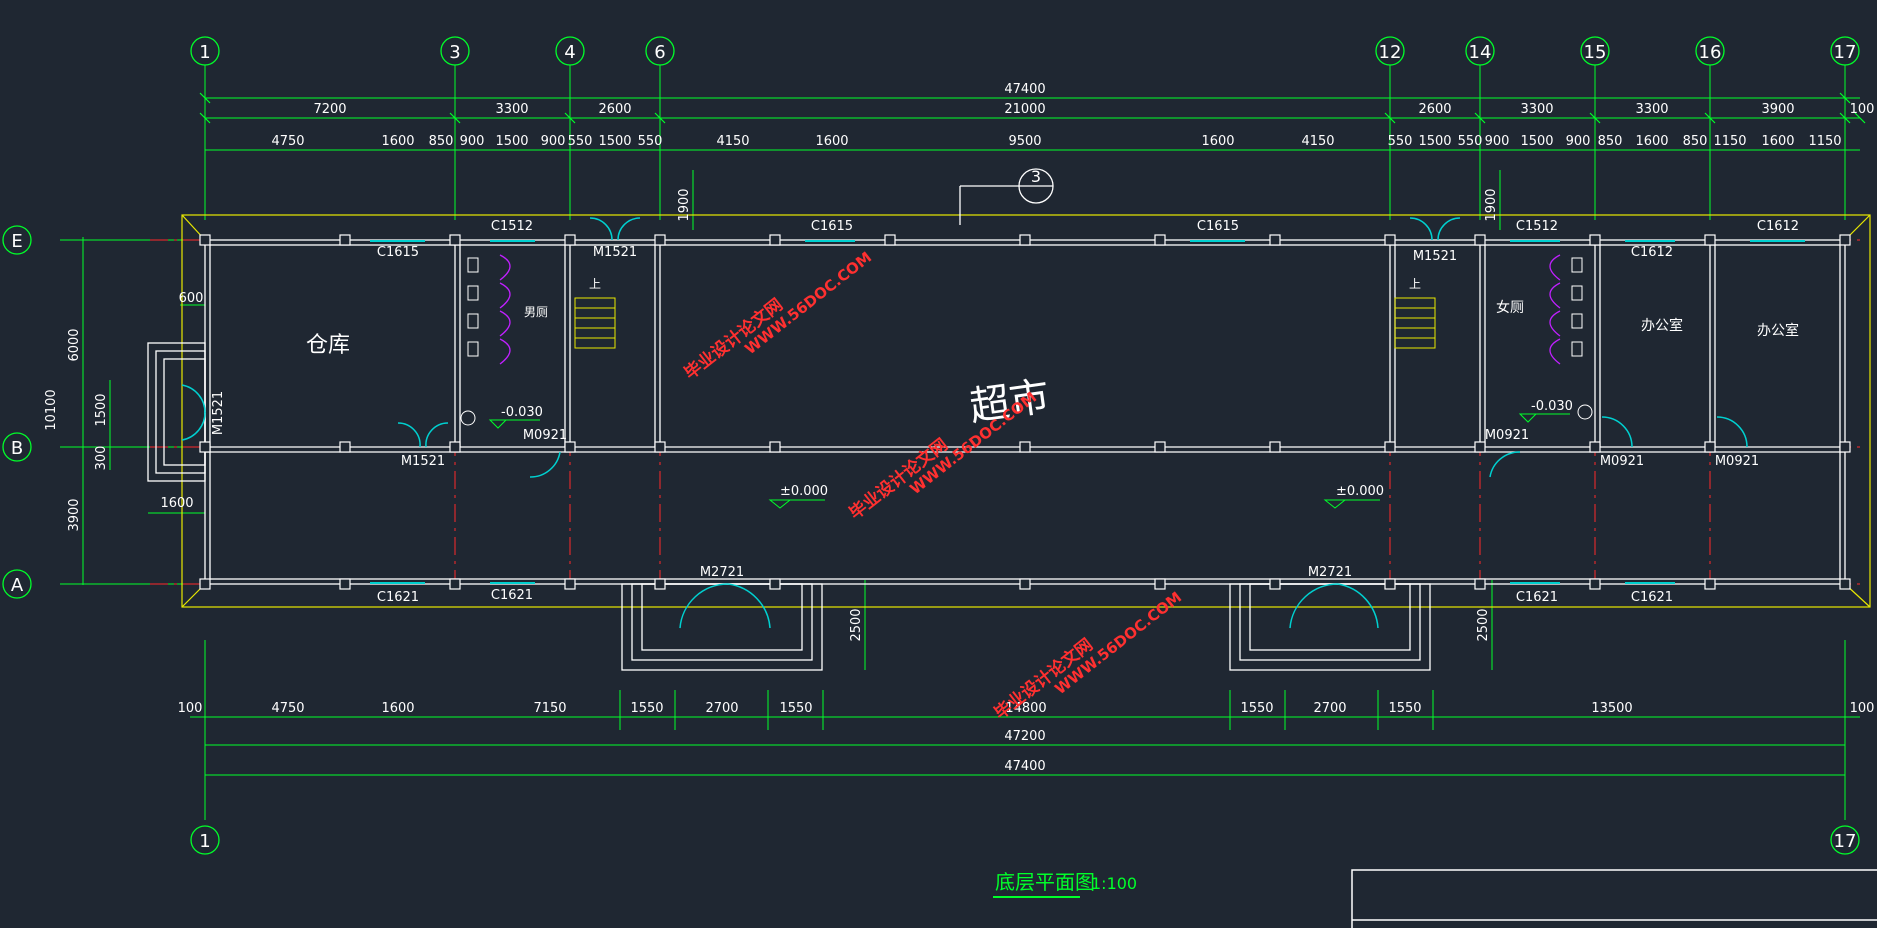 The width and height of the screenshot is (1877, 928). What do you see at coordinates (1024, 736) in the screenshot?
I see `dim-label: 47200` at bounding box center [1024, 736].